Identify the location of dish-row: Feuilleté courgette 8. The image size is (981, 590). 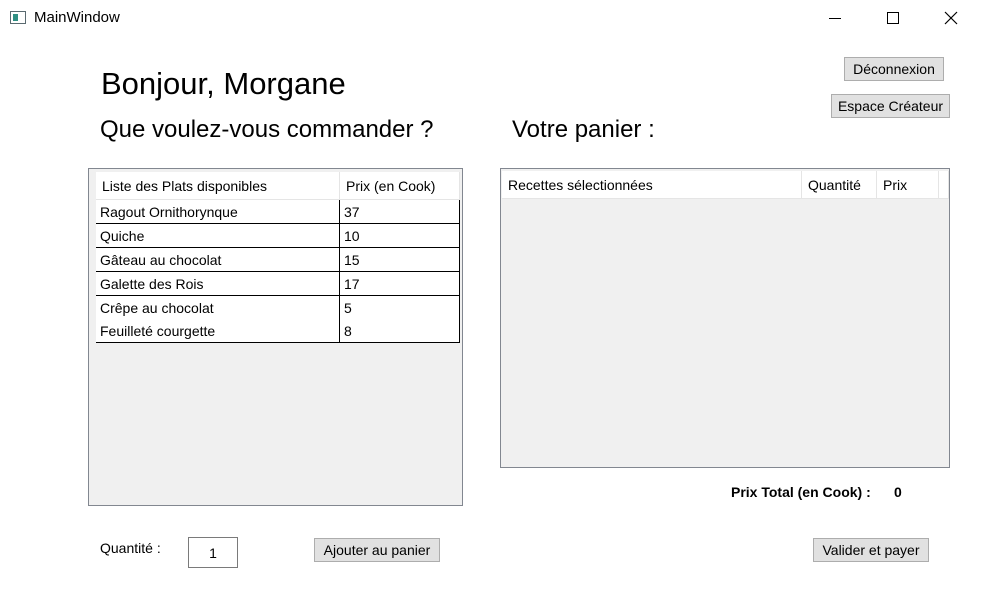
(278, 331).